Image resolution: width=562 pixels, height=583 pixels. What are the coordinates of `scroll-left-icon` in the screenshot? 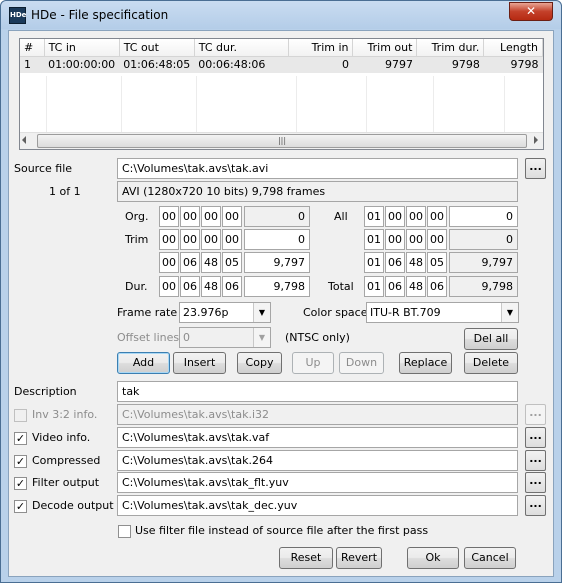 It's located at (24, 140).